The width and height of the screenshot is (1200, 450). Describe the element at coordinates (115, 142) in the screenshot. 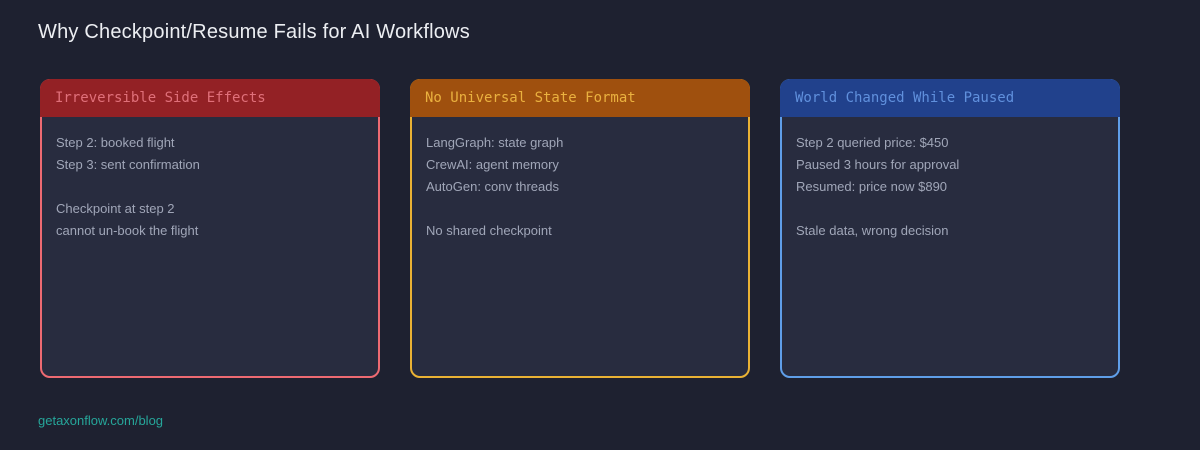

I see `card-body-line: Step 2: booked flight` at that location.